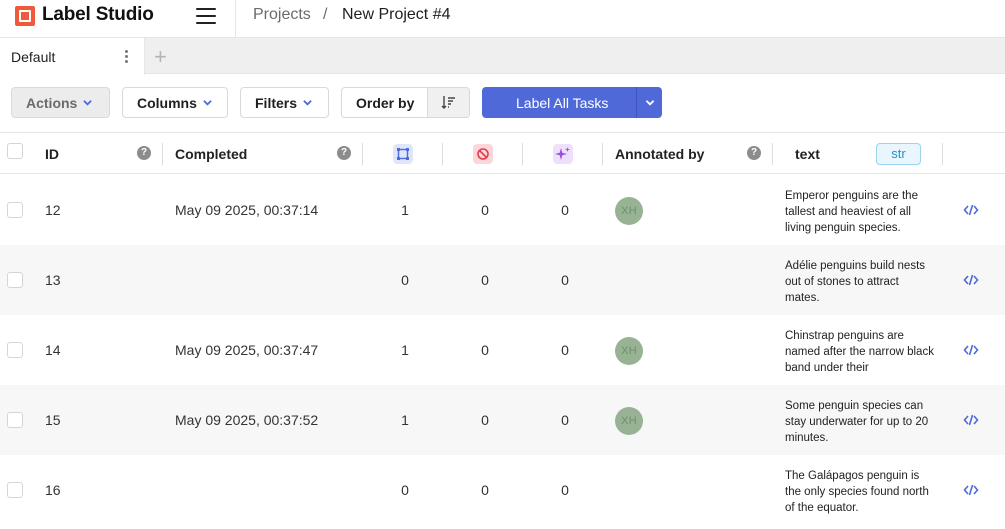 The image size is (1005, 529). Describe the element at coordinates (53, 490) in the screenshot. I see `row-id: 16` at that location.